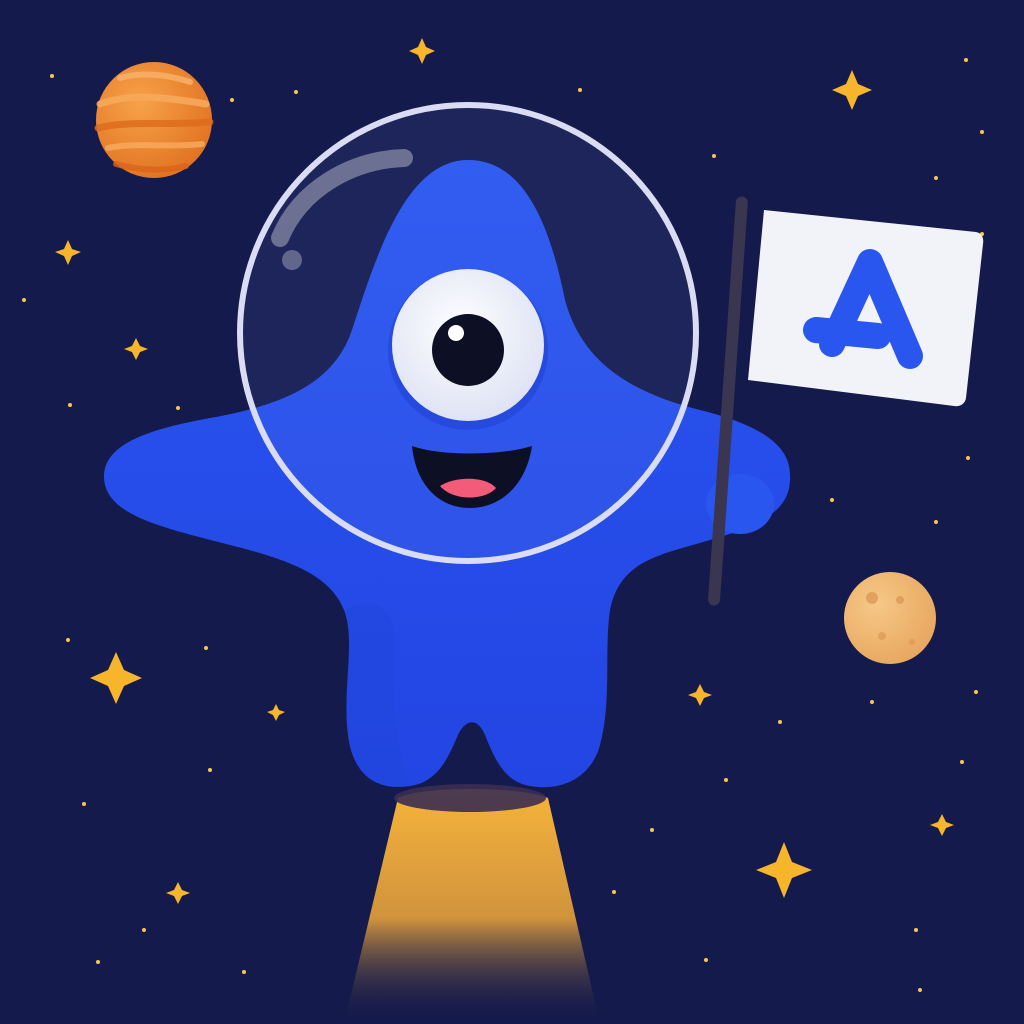 The width and height of the screenshot is (1024, 1024). Describe the element at coordinates (470, 798) in the screenshot. I see `rocket-jet-base` at that location.